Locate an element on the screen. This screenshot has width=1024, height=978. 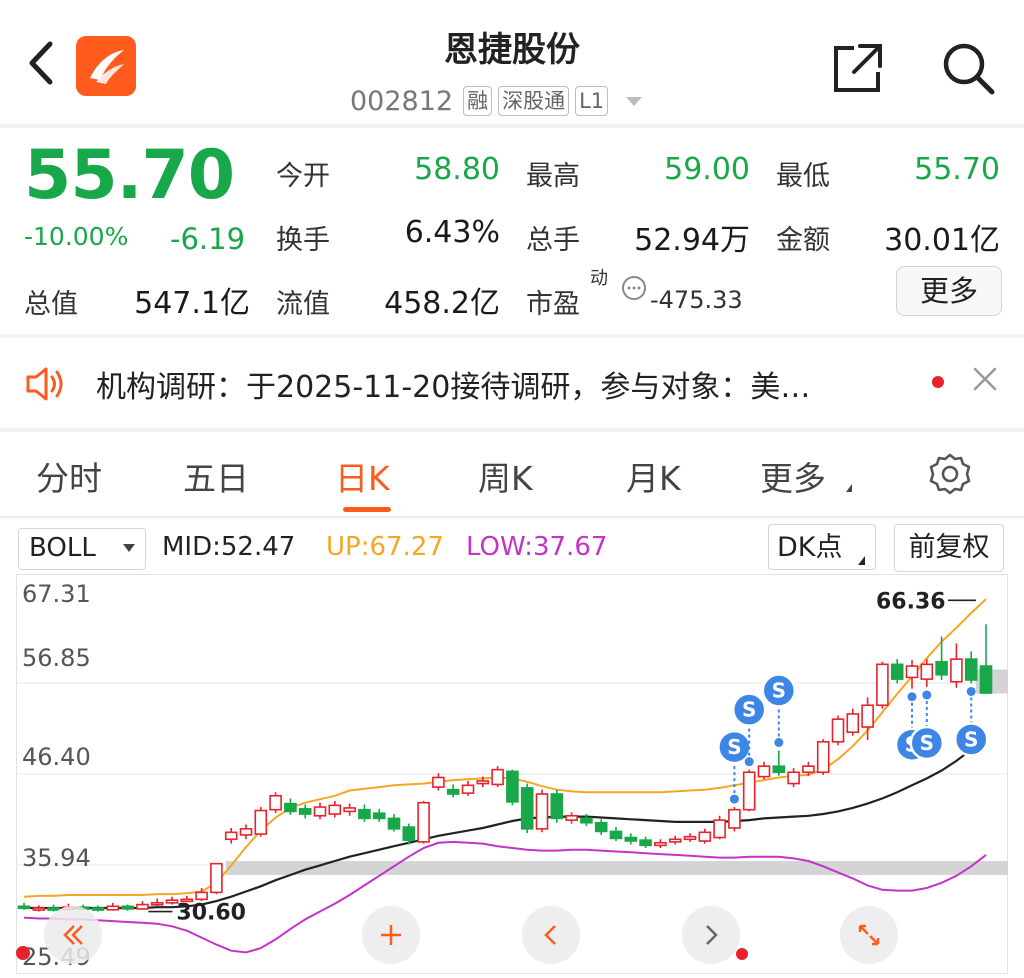
gear-icon is located at coordinates (950, 474).